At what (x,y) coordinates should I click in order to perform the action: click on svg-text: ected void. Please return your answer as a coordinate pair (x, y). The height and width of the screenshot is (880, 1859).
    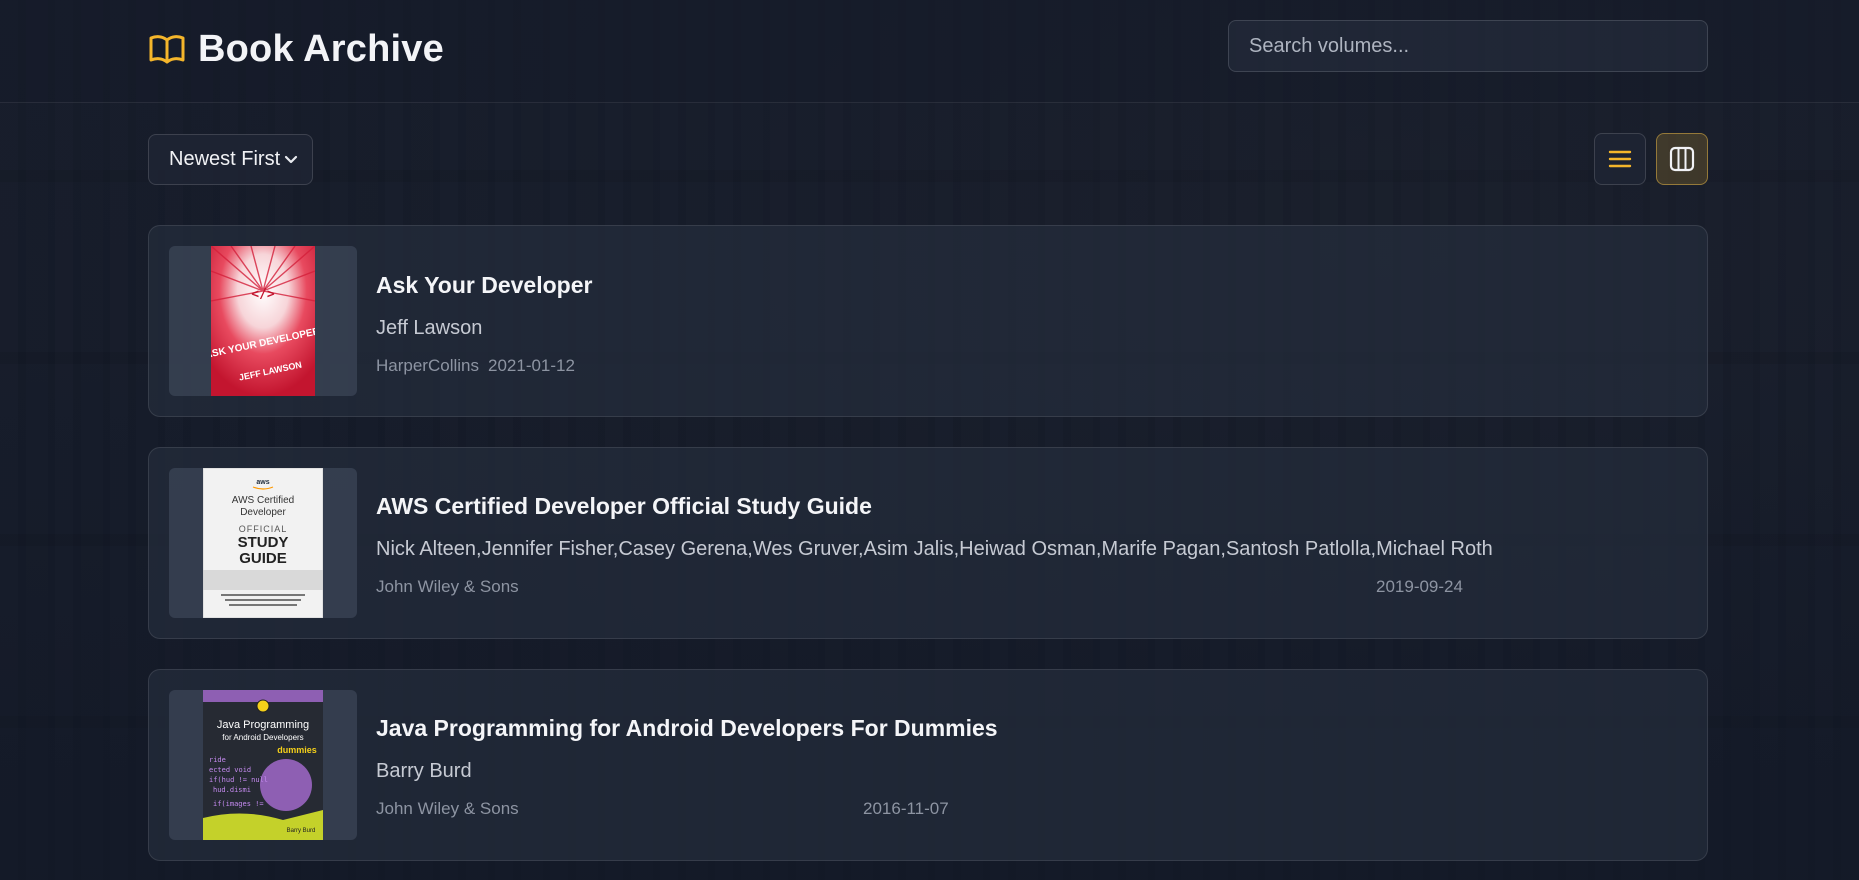
    Looking at the image, I should click on (230, 770).